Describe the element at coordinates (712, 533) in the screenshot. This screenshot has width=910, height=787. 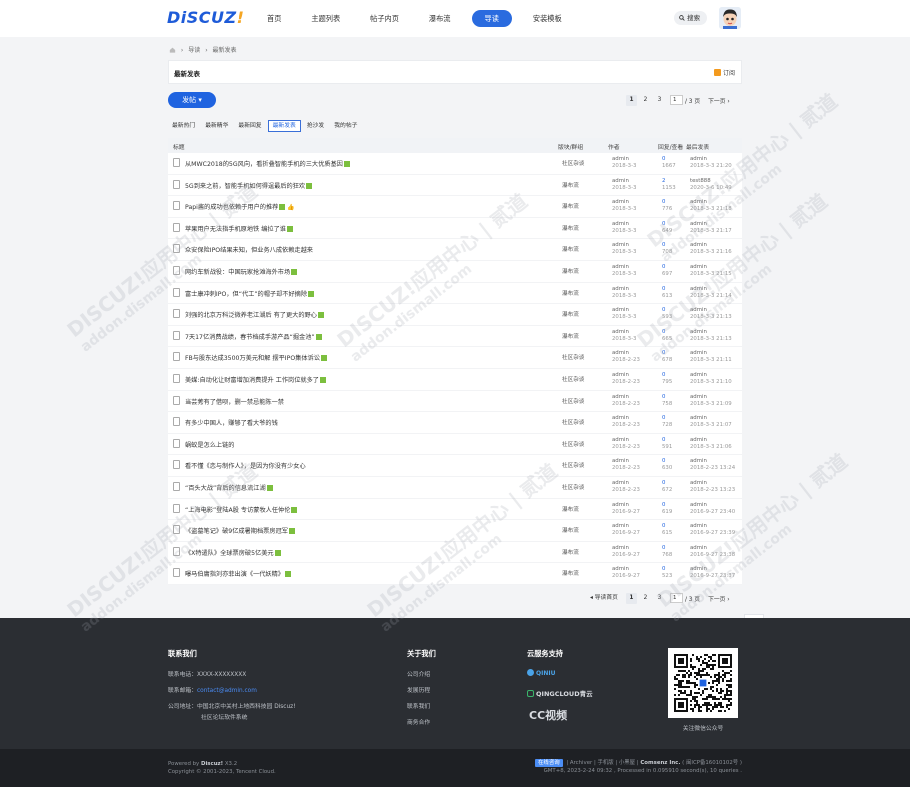
I see `last-post-date: 2016-9-27 23:39` at that location.